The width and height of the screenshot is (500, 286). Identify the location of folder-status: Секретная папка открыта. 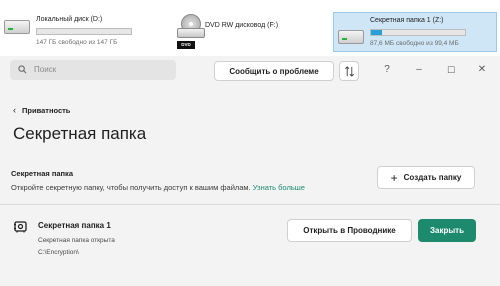
(76, 240).